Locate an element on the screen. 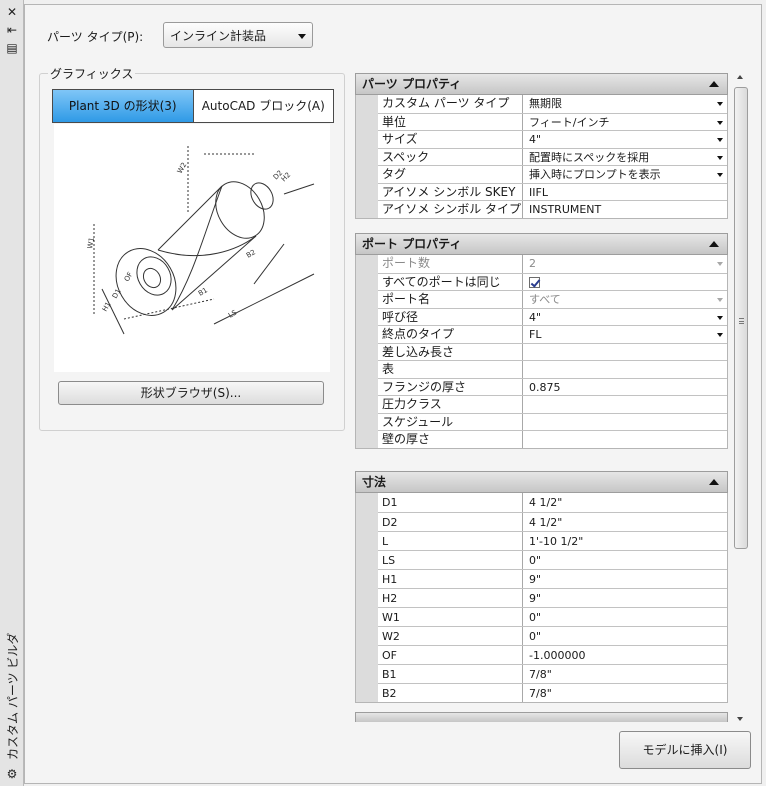 This screenshot has height=786, width=766. dim-name: B2 is located at coordinates (450, 693).